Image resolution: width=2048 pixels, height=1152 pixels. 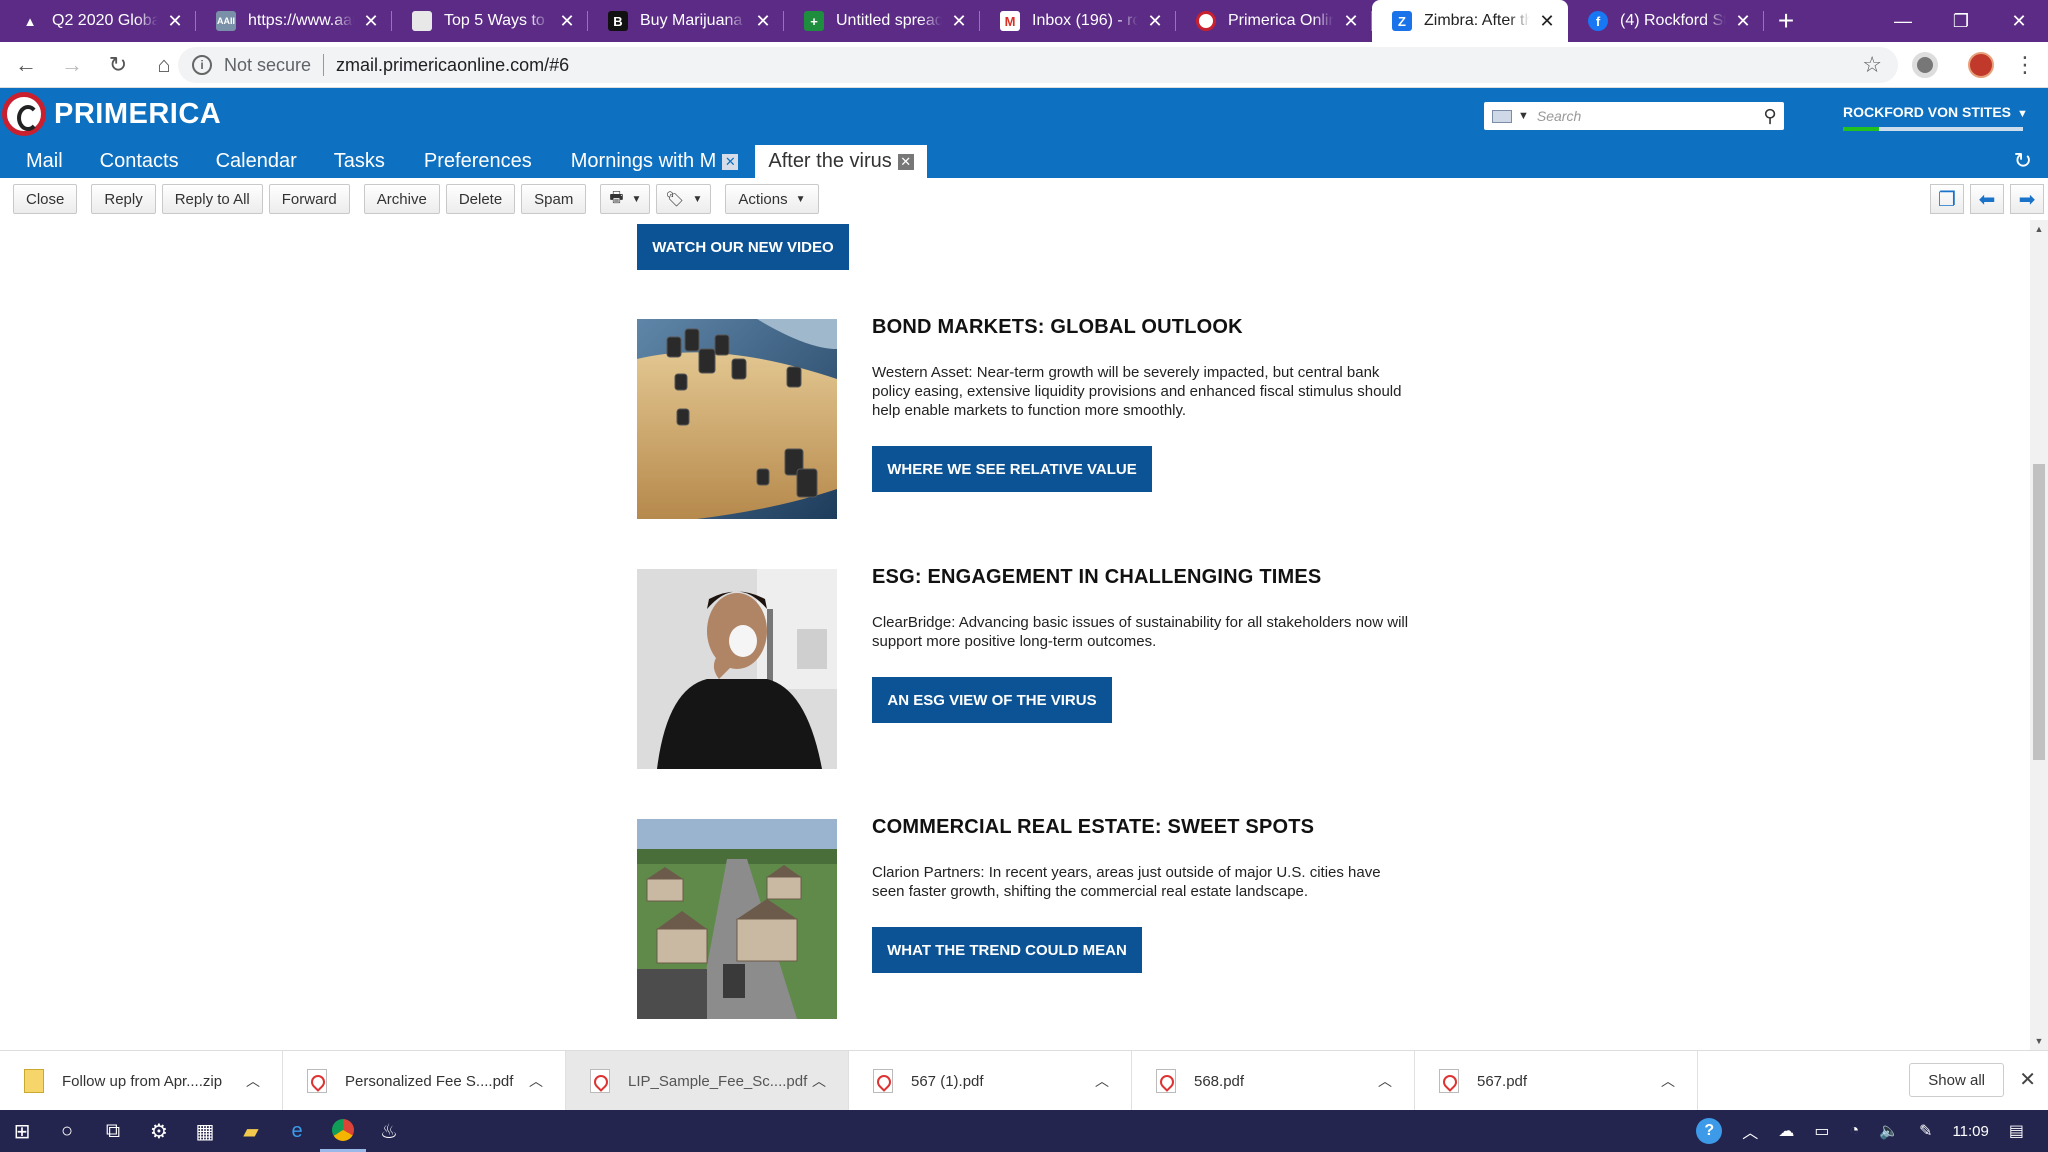 What do you see at coordinates (1956, 1080) in the screenshot?
I see `show-all-downloads-button: Show all` at bounding box center [1956, 1080].